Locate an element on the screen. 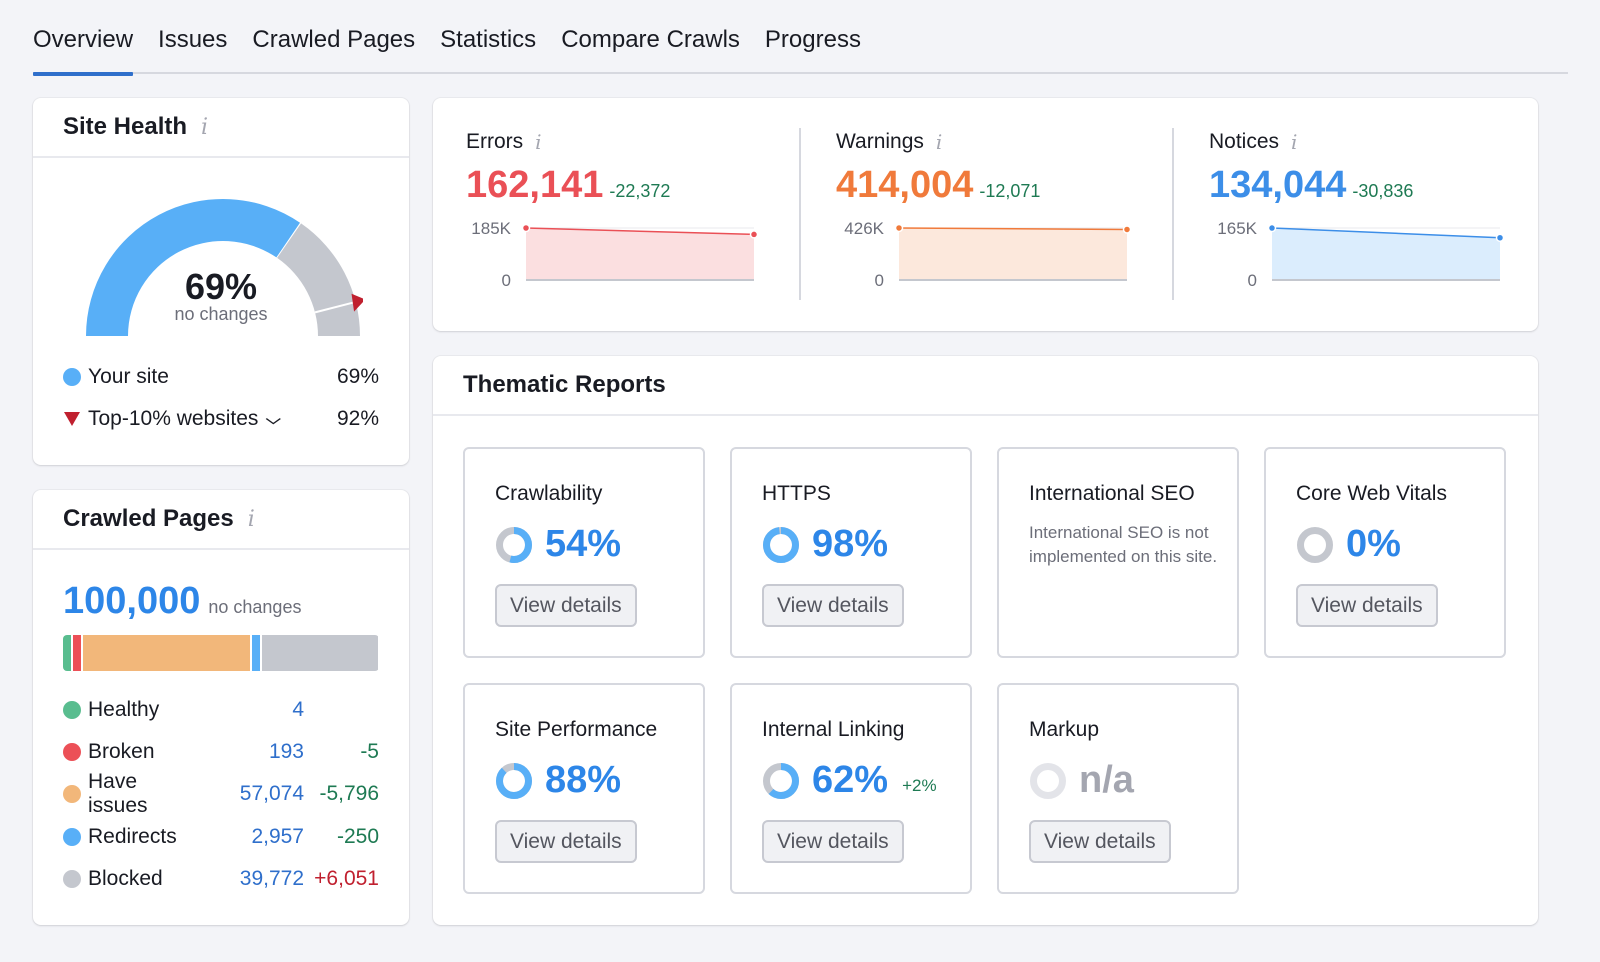 The height and width of the screenshot is (962, 1600). thematic-reports-header: Thematic Reports is located at coordinates (985, 386).